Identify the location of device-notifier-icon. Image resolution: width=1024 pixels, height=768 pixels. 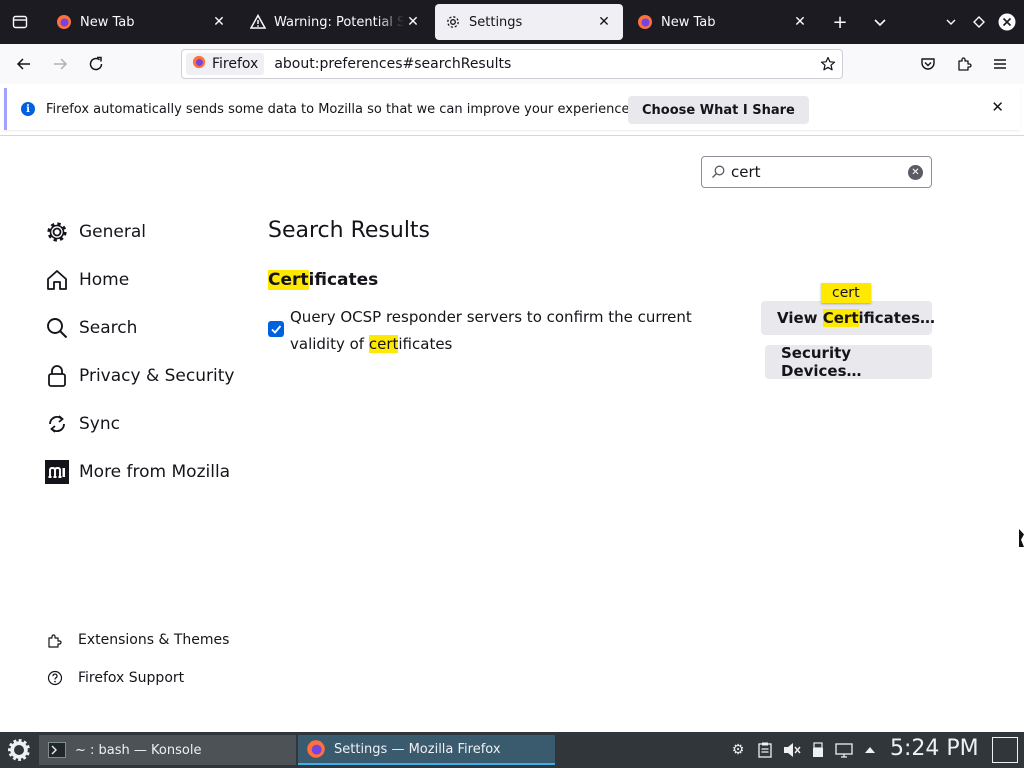
(818, 750).